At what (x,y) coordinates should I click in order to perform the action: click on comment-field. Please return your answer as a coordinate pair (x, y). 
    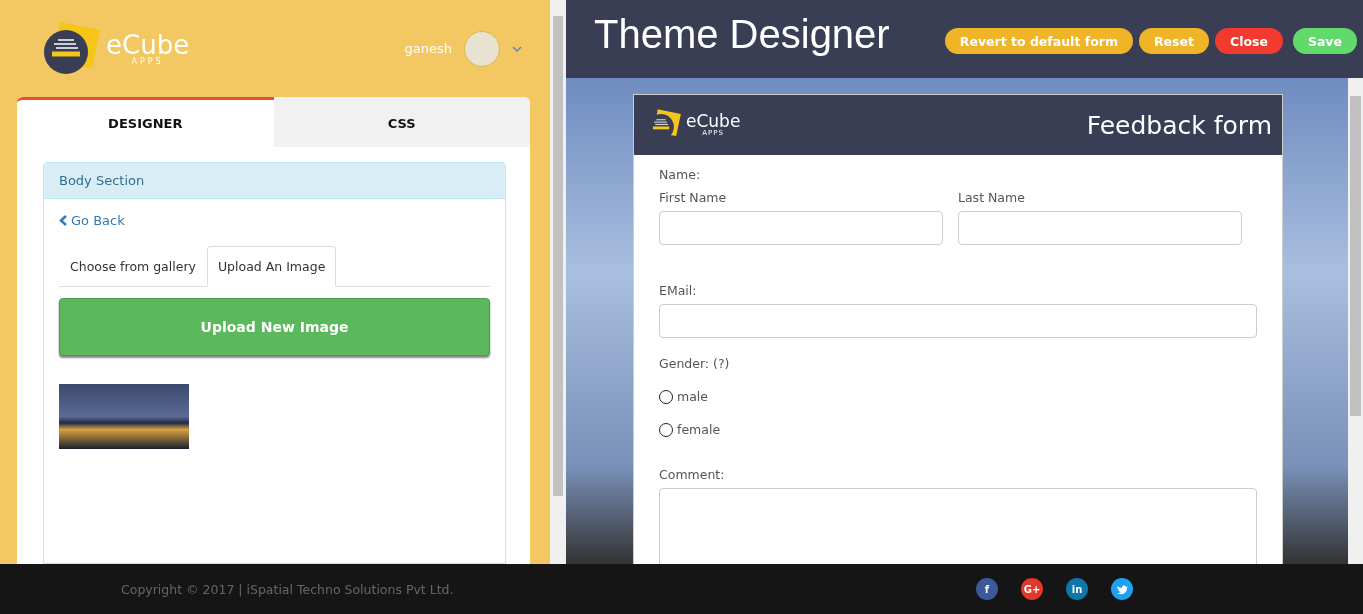
    Looking at the image, I should click on (958, 526).